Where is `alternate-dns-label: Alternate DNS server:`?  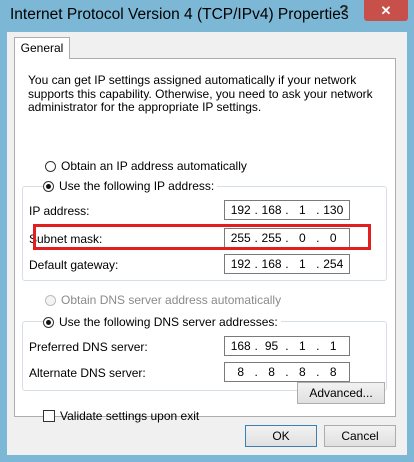 alternate-dns-label: Alternate DNS server: is located at coordinates (87, 373).